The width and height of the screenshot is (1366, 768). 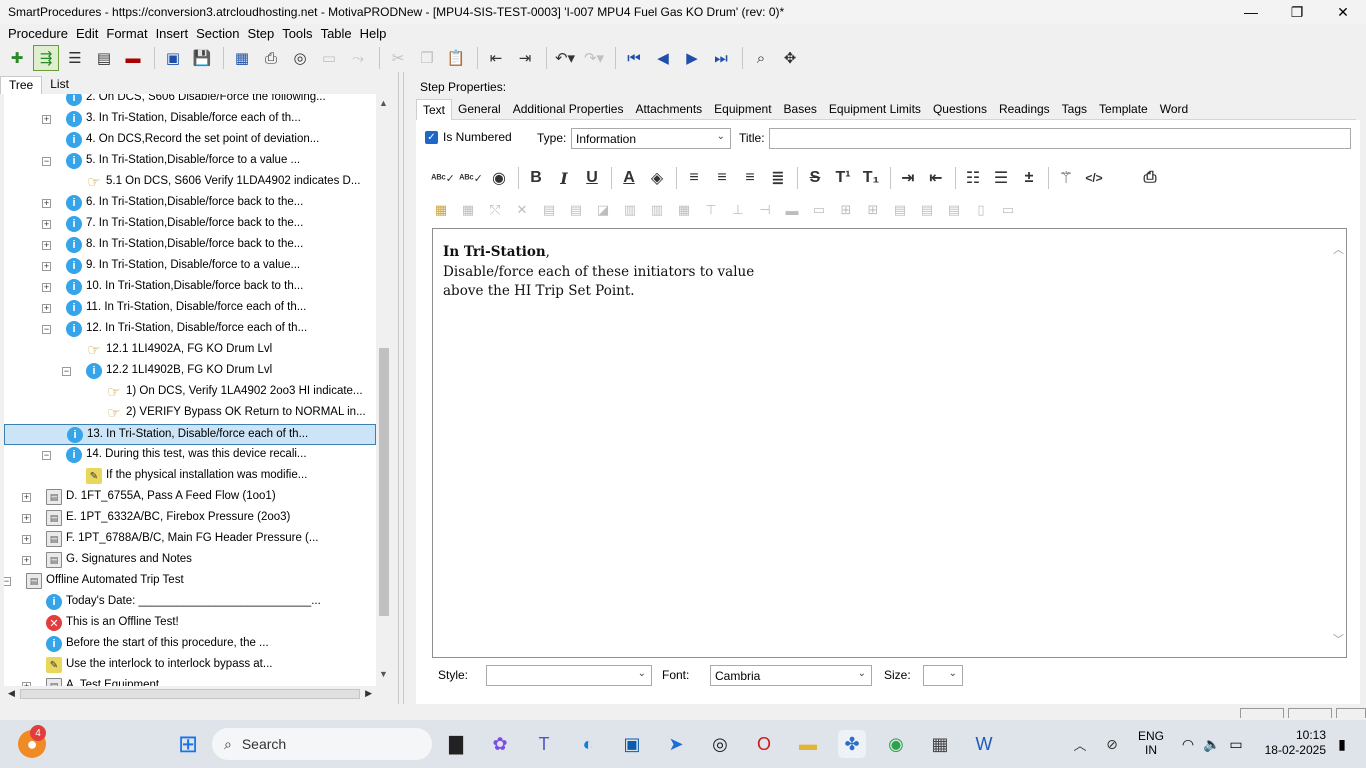 What do you see at coordinates (936, 178) in the screenshot?
I see `decrease-indent-icon: ⇤` at bounding box center [936, 178].